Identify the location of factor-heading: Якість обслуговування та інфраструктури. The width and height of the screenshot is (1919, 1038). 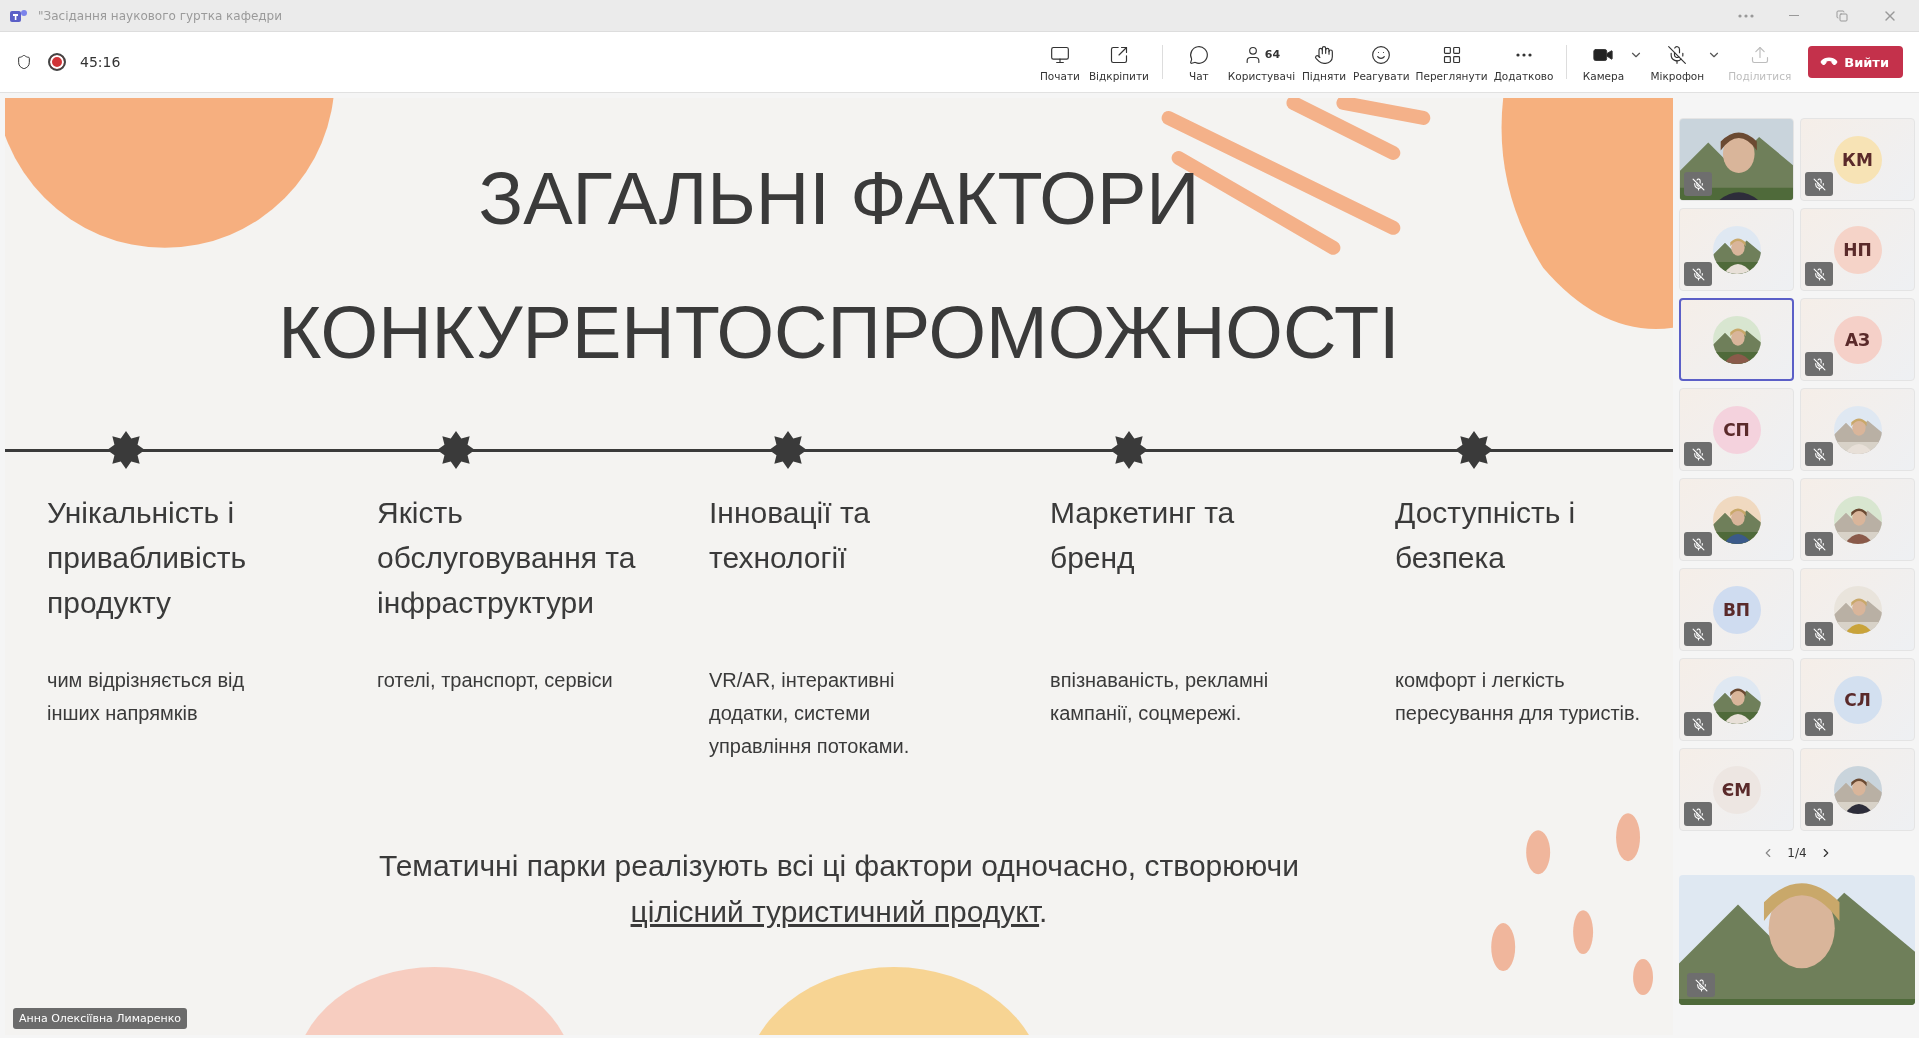
(507, 558).